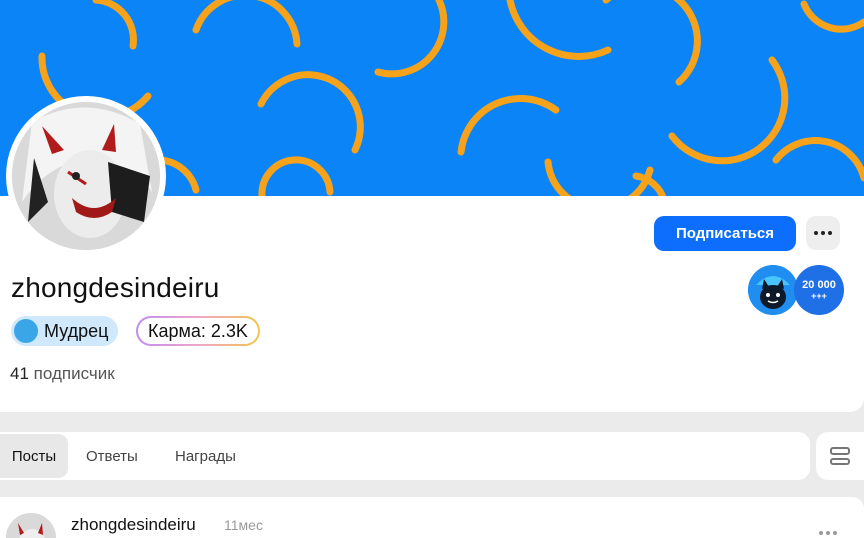 The width and height of the screenshot is (864, 538). I want to click on view-toggle-button, so click(840, 456).